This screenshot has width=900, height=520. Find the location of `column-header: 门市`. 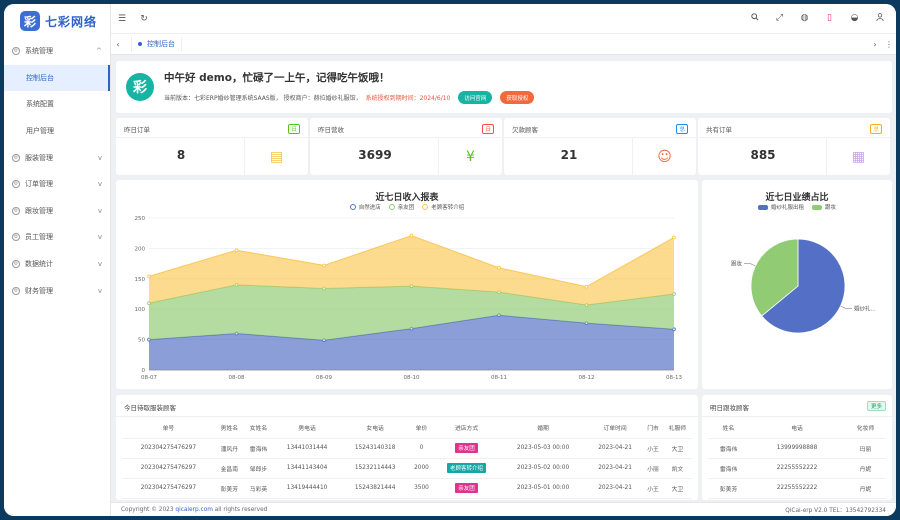

column-header: 门市 is located at coordinates (653, 428).